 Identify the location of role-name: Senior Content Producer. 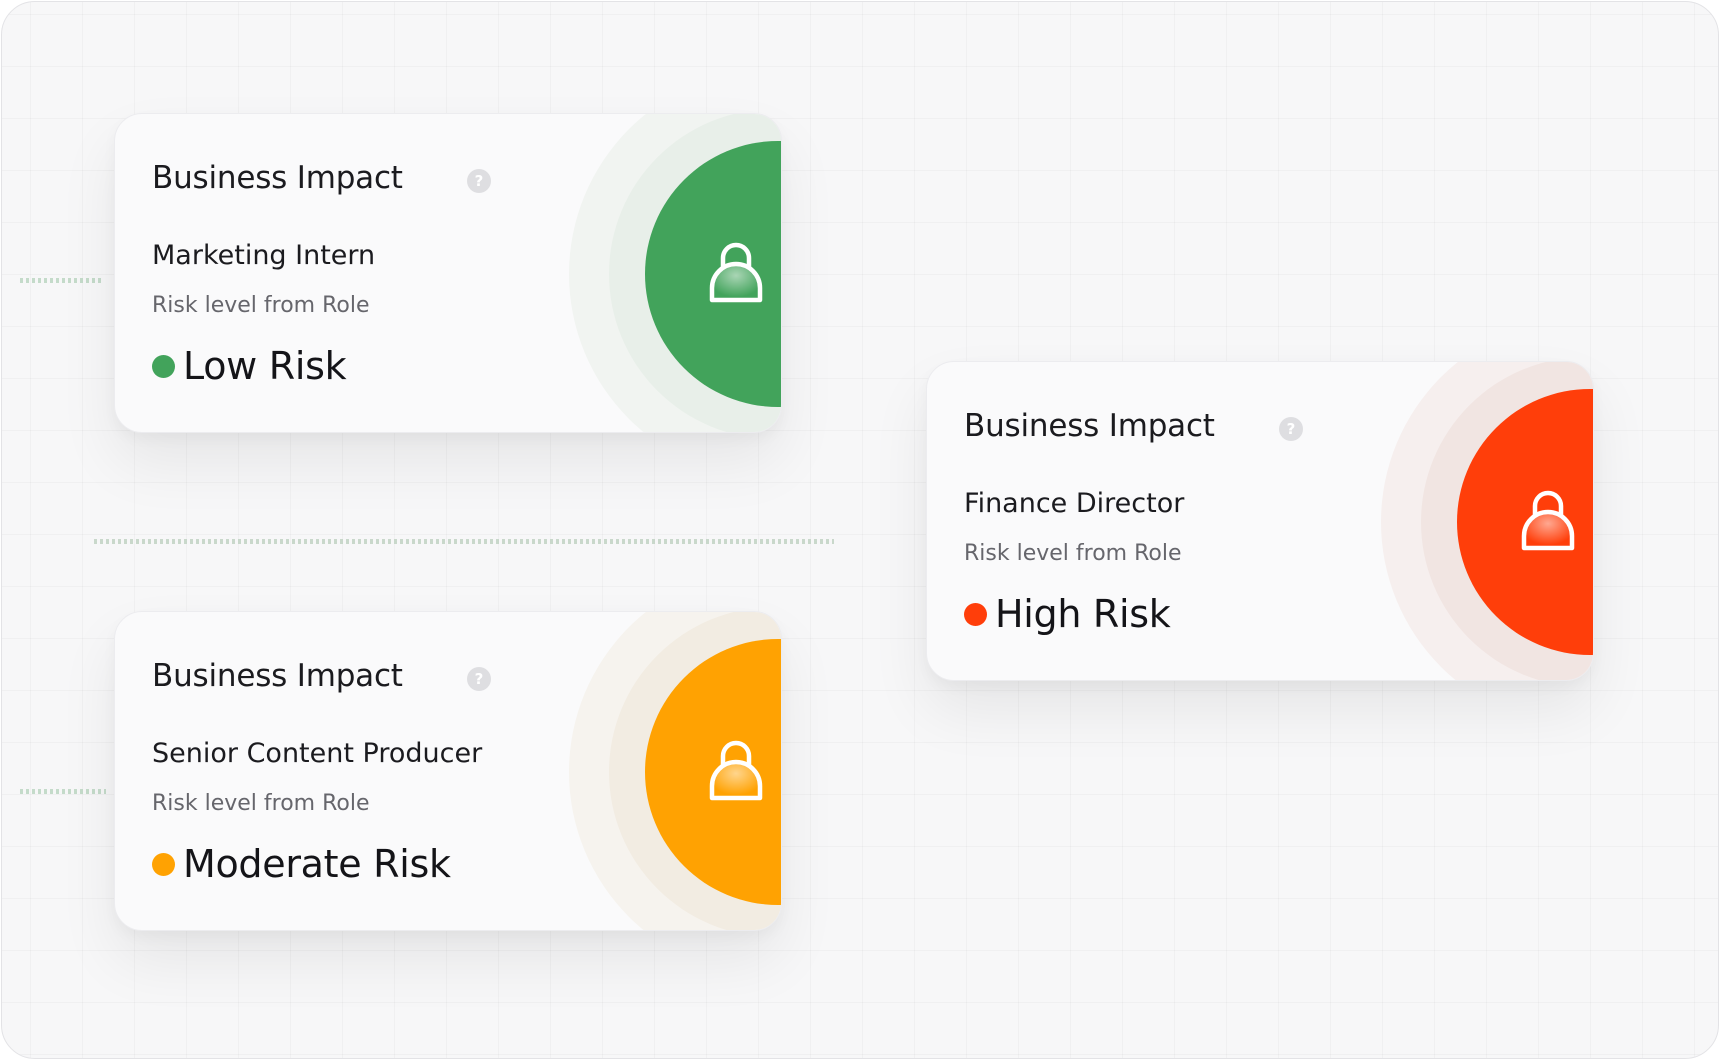
(317, 753).